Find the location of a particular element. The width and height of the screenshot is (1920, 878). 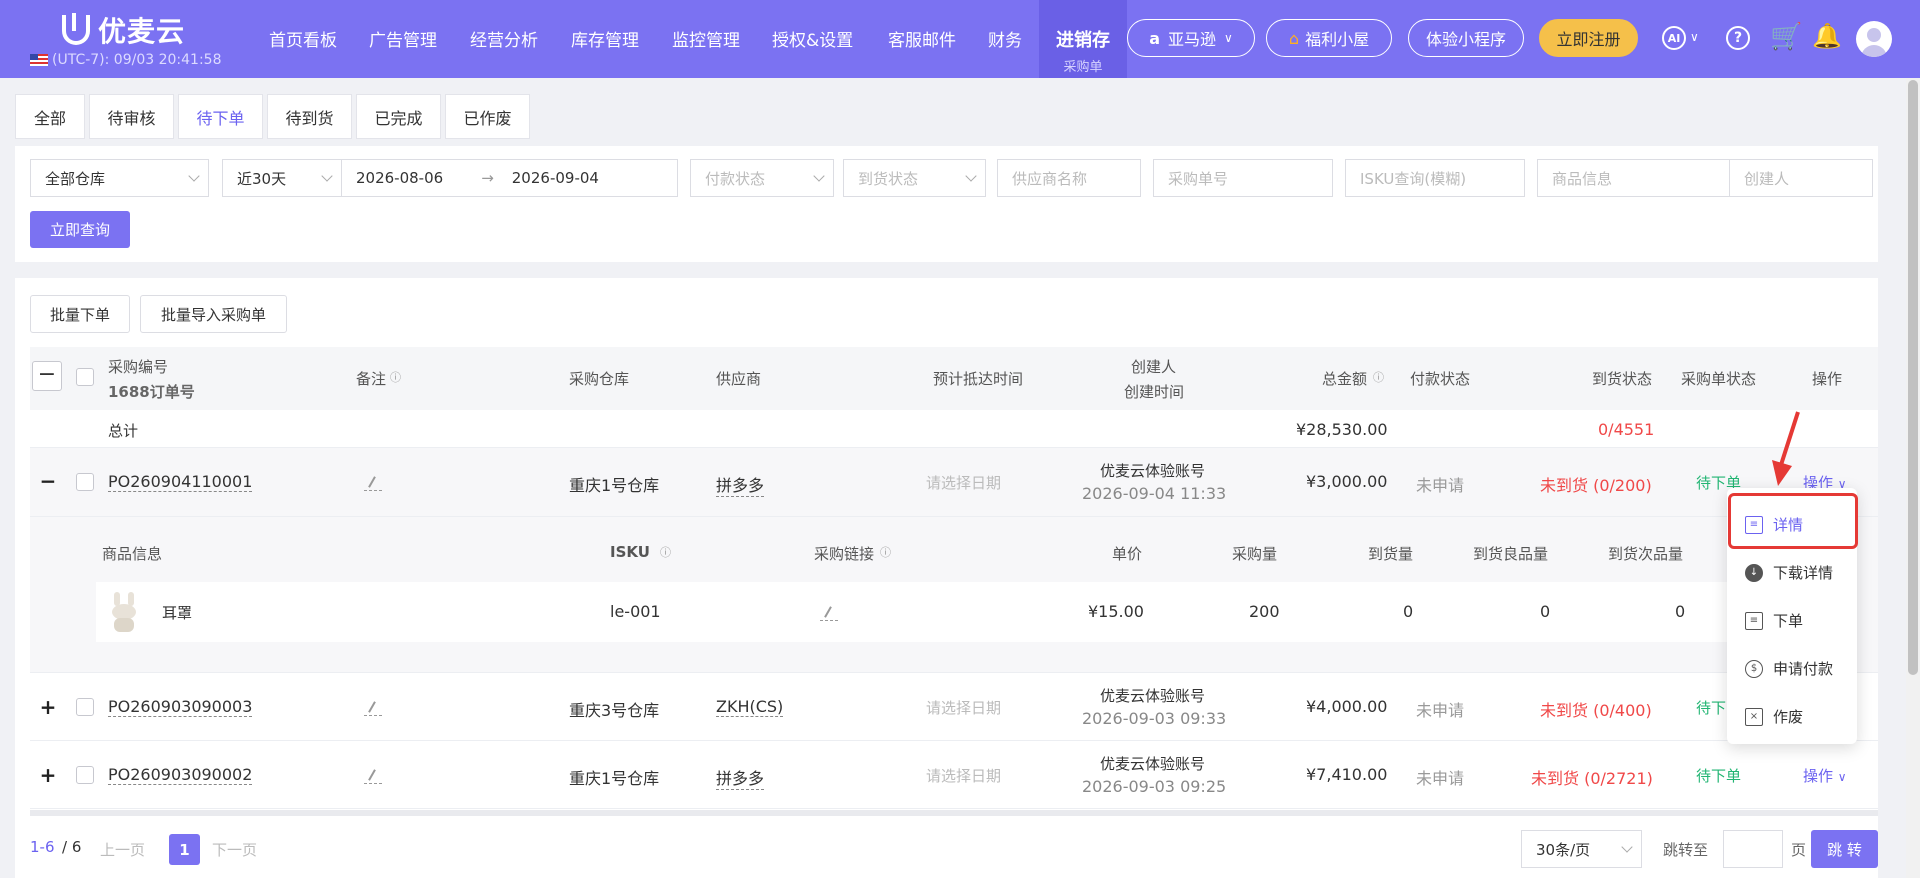

bell-icon: 🔔 is located at coordinates (1827, 36).